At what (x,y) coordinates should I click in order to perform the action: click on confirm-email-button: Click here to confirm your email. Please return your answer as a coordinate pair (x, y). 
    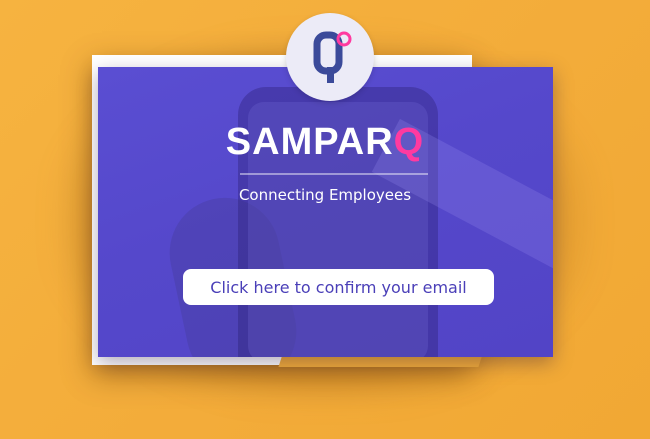
    Looking at the image, I should click on (338, 287).